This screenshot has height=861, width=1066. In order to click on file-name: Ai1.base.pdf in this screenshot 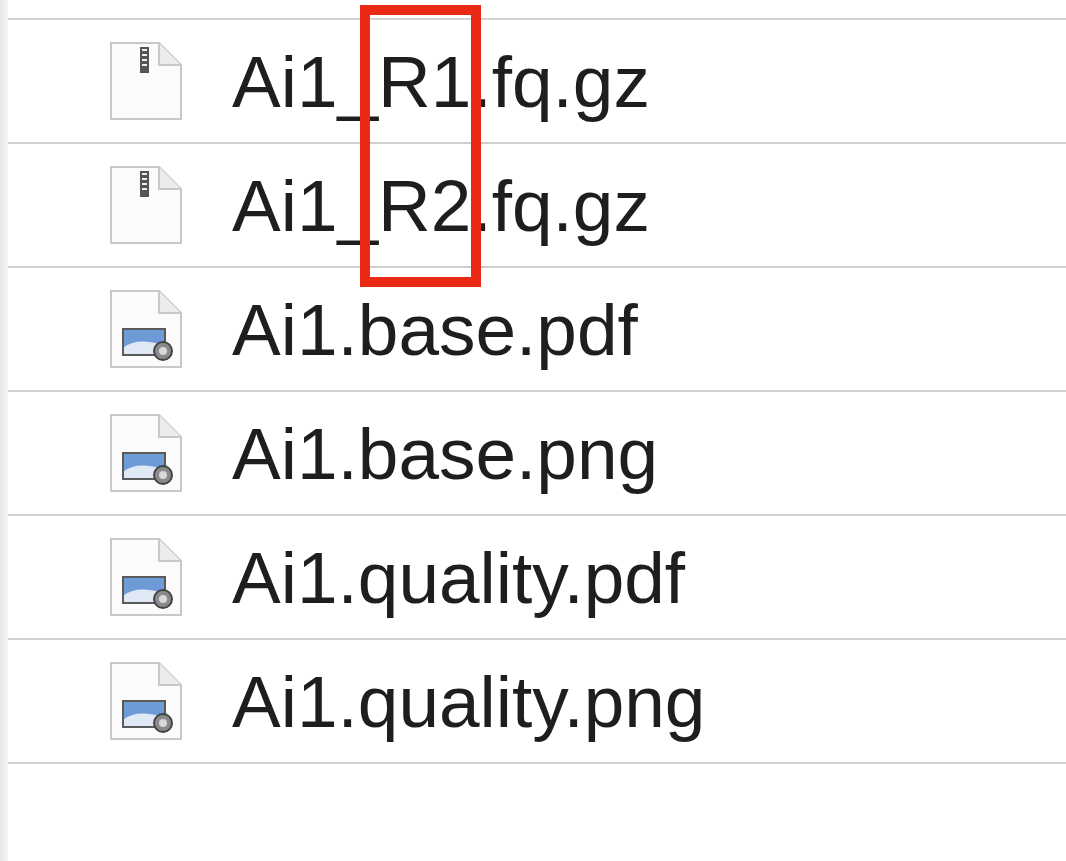, I will do `click(435, 329)`.